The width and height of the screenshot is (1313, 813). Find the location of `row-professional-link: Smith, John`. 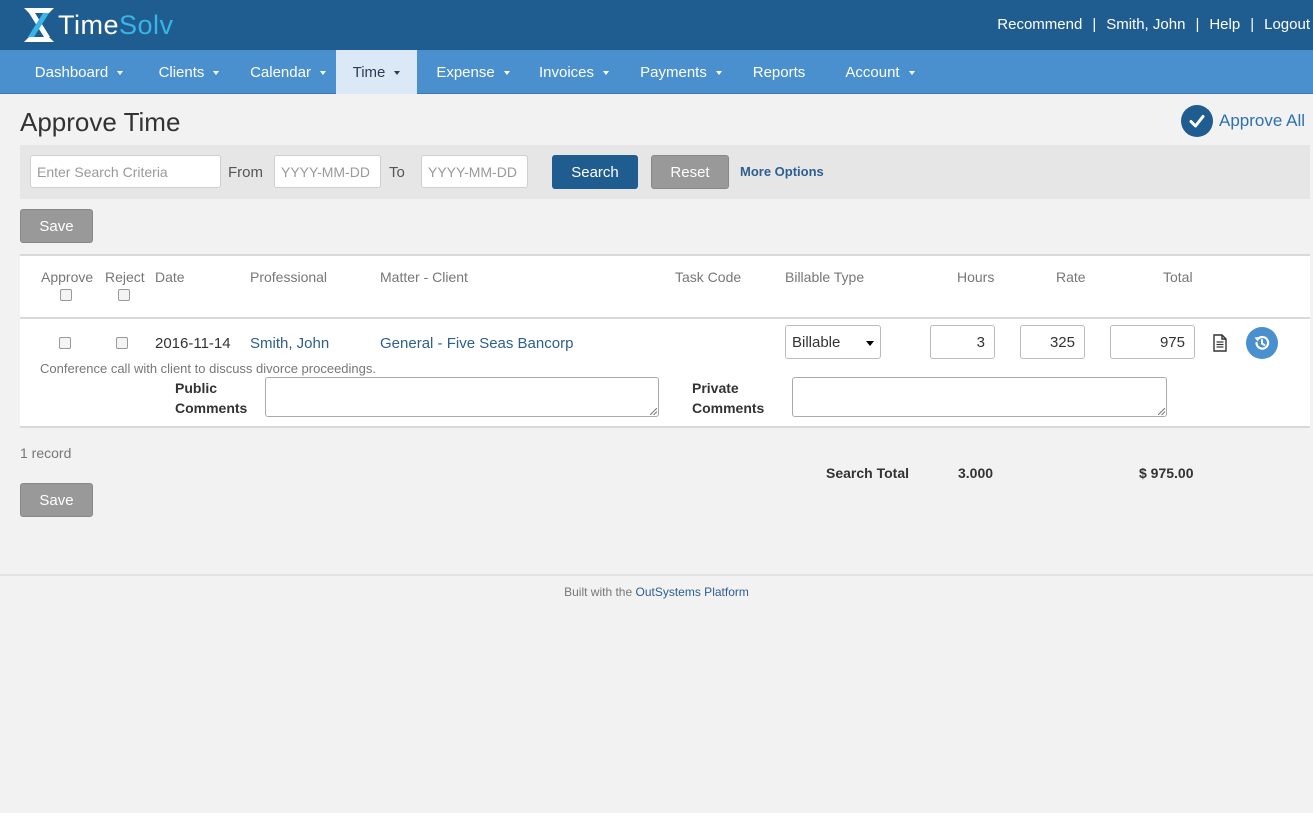

row-professional-link: Smith, John is located at coordinates (289, 343).